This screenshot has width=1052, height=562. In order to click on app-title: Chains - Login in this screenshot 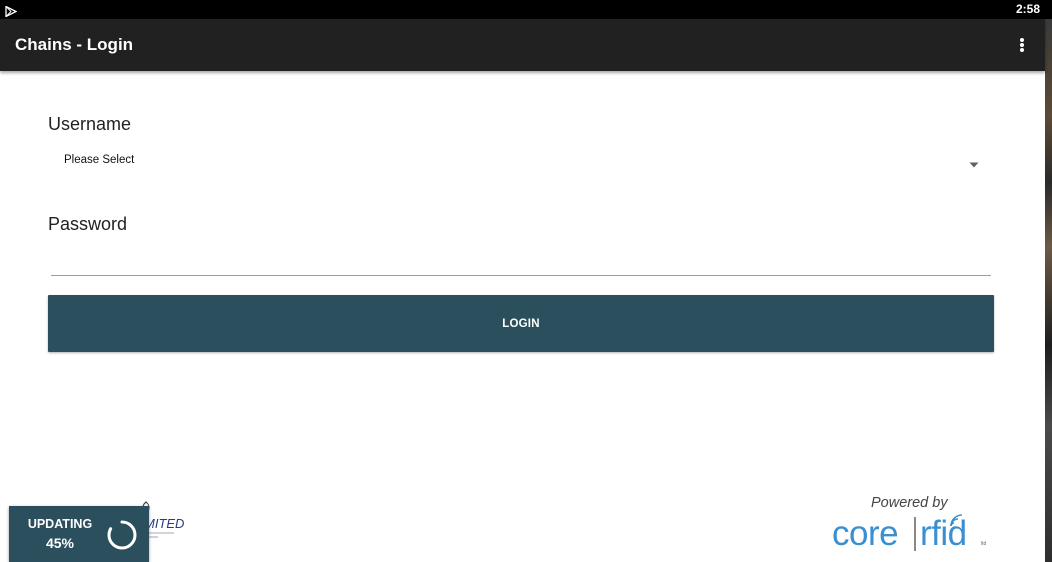, I will do `click(74, 44)`.